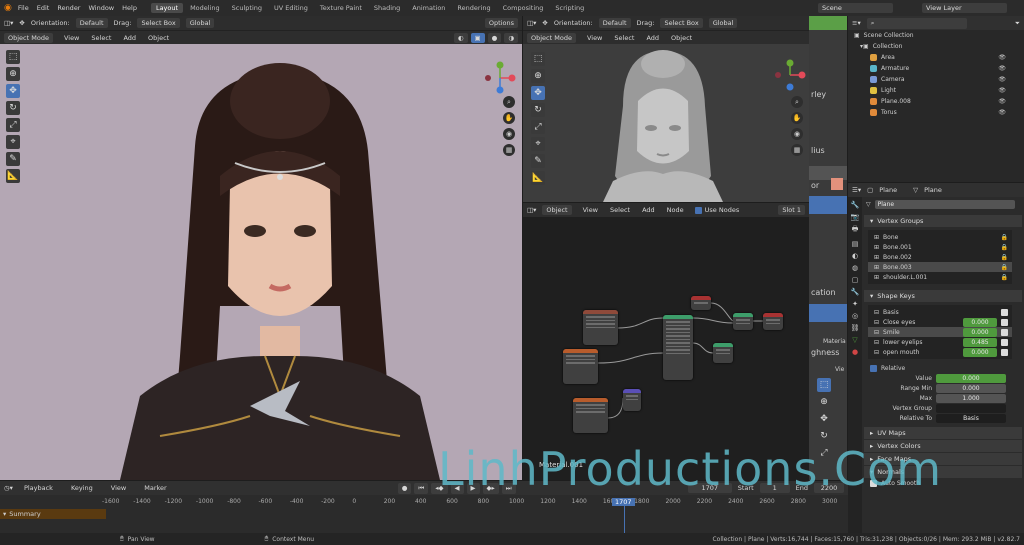 The image size is (1024, 545). Describe the element at coordinates (855, 205) in the screenshot. I see `tool-tab-icon: 🔧` at that location.